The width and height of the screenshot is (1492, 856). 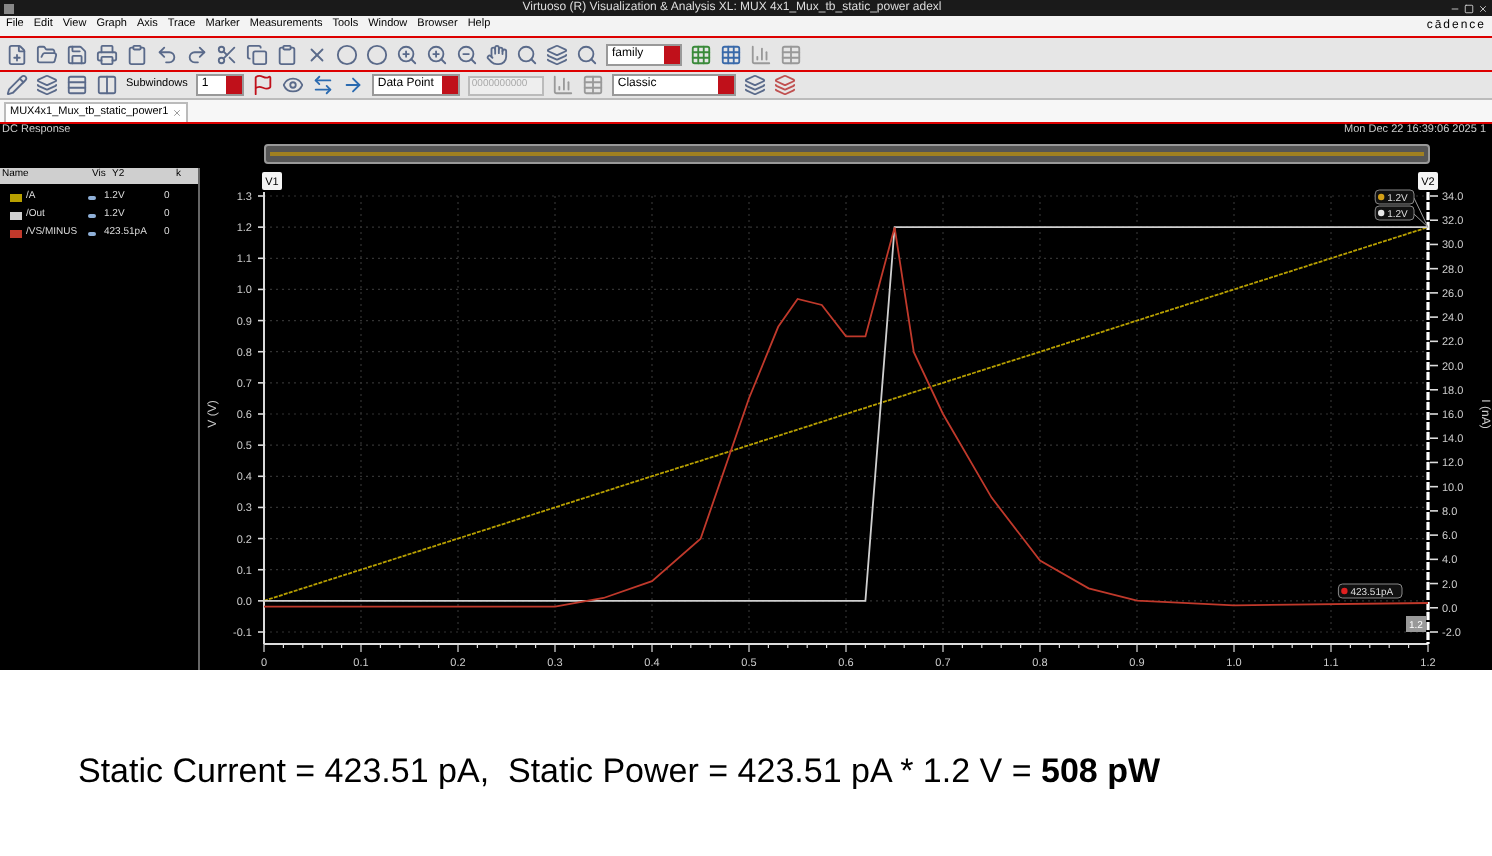 What do you see at coordinates (9, 8) in the screenshot?
I see `app-icon` at bounding box center [9, 8].